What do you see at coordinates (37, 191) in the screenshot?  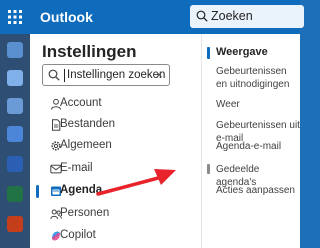 I see `active-indicator` at bounding box center [37, 191].